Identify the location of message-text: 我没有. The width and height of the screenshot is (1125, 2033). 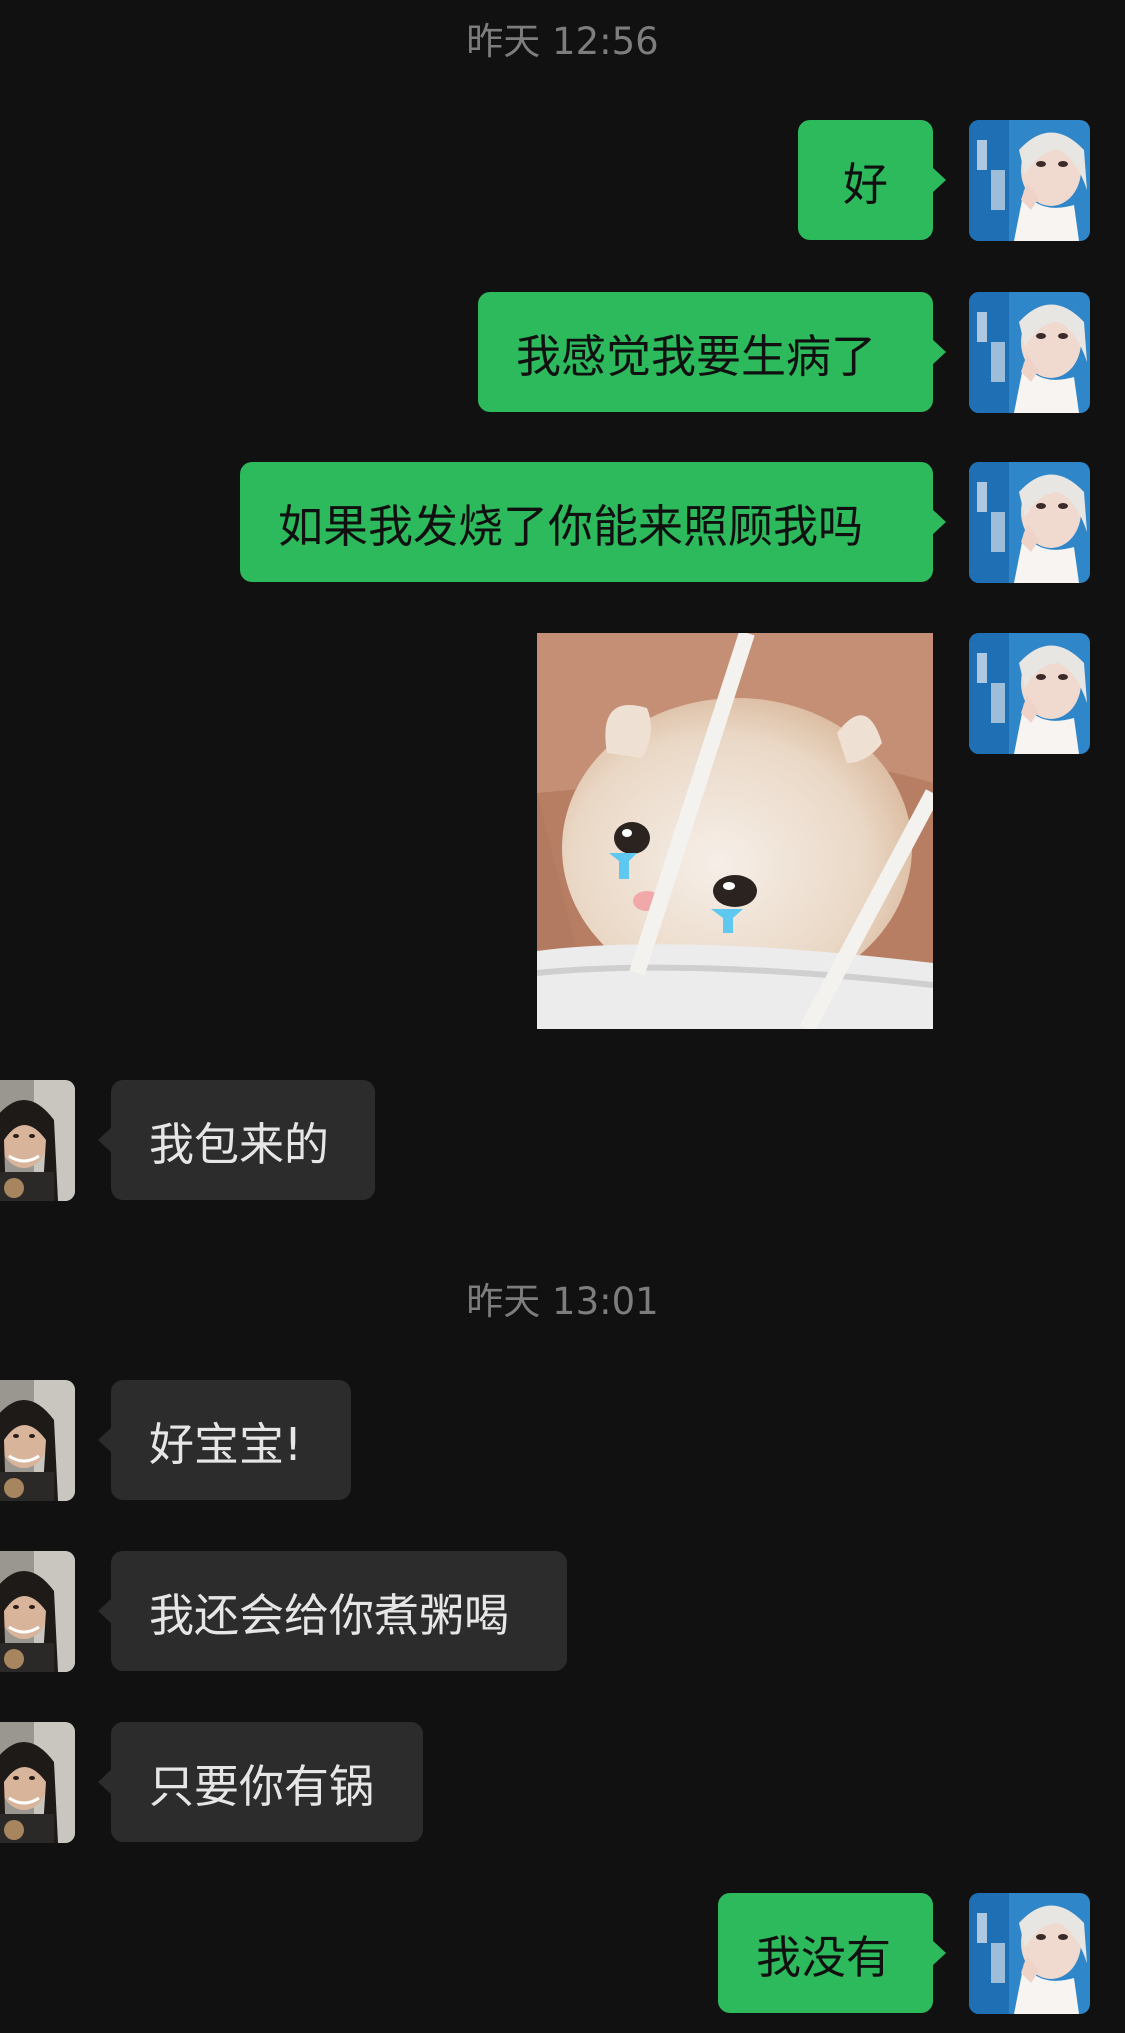
(824, 1957).